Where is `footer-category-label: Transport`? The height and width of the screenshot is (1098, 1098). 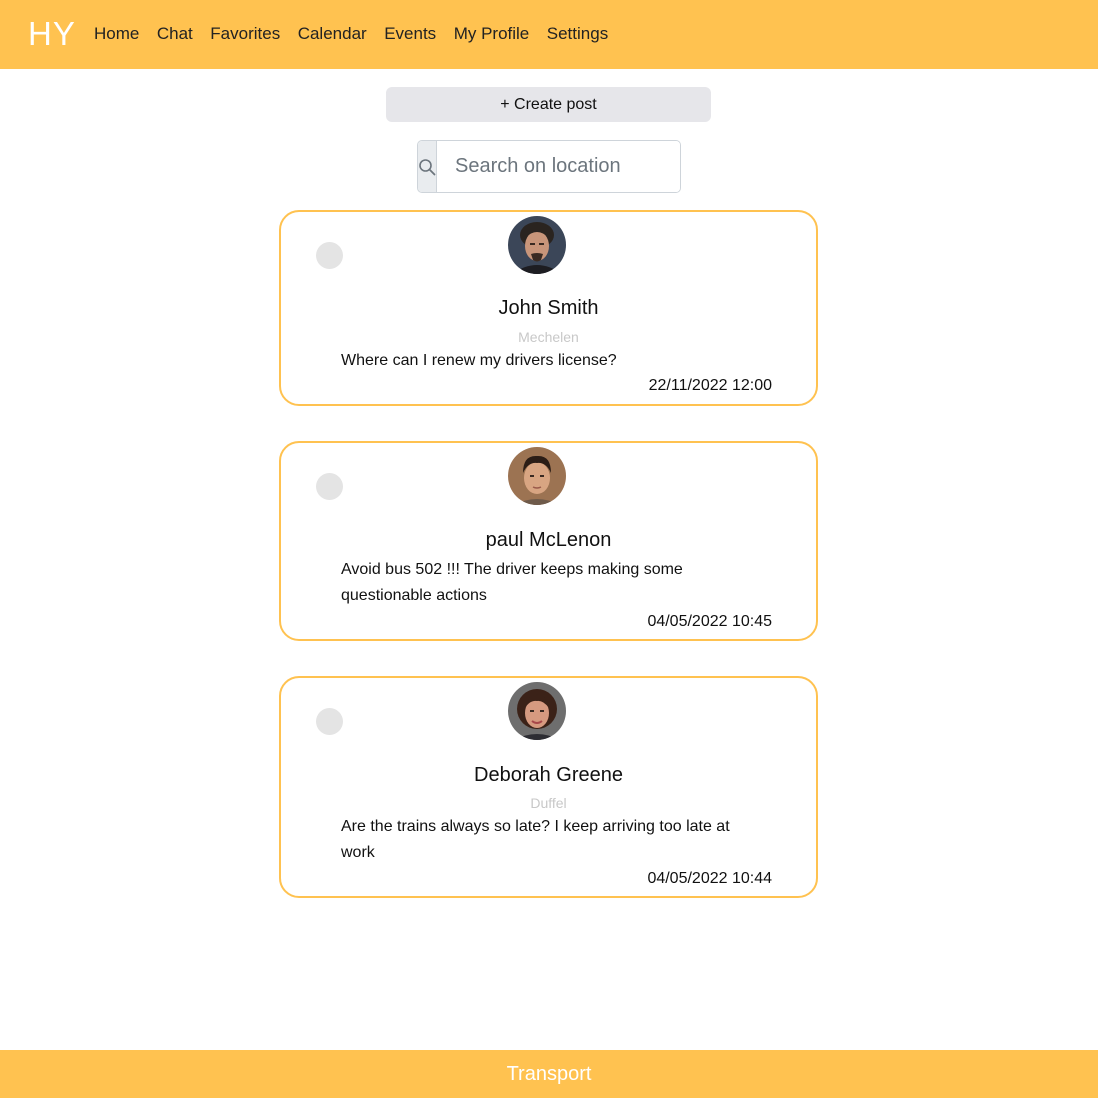
footer-category-label: Transport is located at coordinates (549, 1073).